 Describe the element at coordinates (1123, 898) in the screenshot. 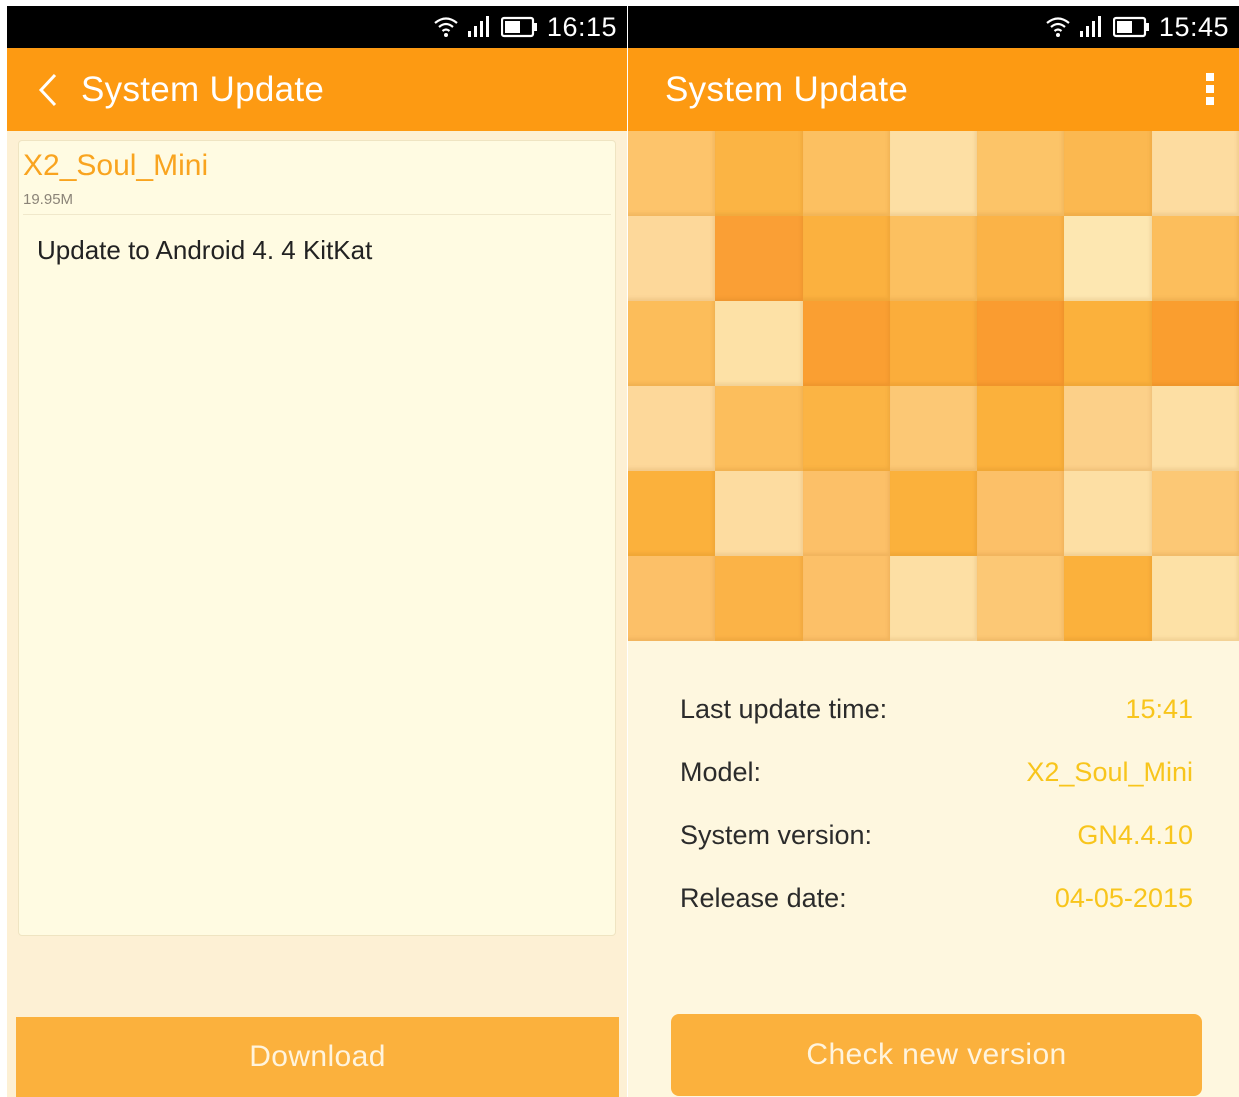

I see `info-value: 04-05-2015` at that location.